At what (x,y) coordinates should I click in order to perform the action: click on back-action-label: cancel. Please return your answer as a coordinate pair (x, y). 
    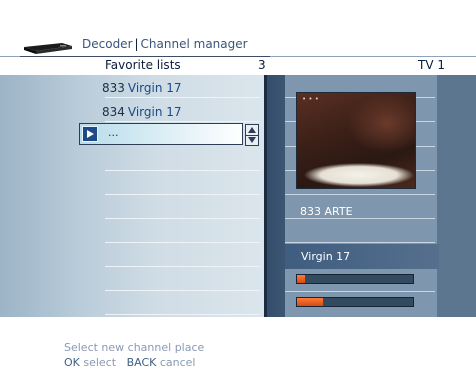
    Looking at the image, I should click on (177, 362).